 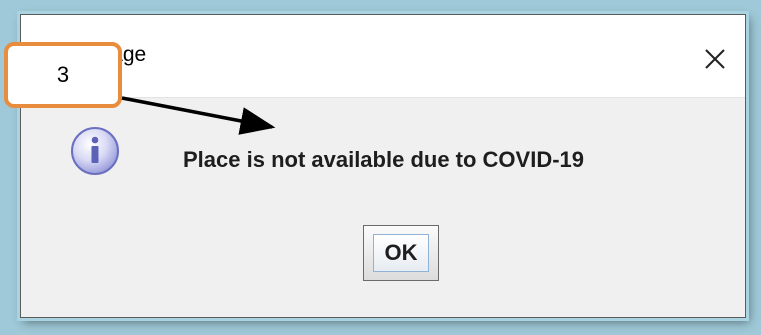 I want to click on close-button, so click(x=715, y=59).